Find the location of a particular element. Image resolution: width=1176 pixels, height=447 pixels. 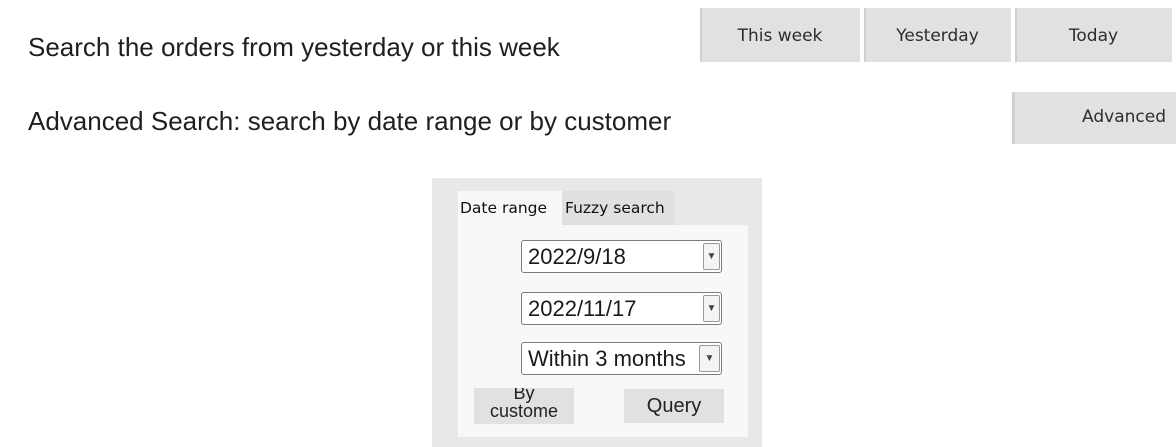

start-date-value: 2022/9/18 is located at coordinates (577, 256).